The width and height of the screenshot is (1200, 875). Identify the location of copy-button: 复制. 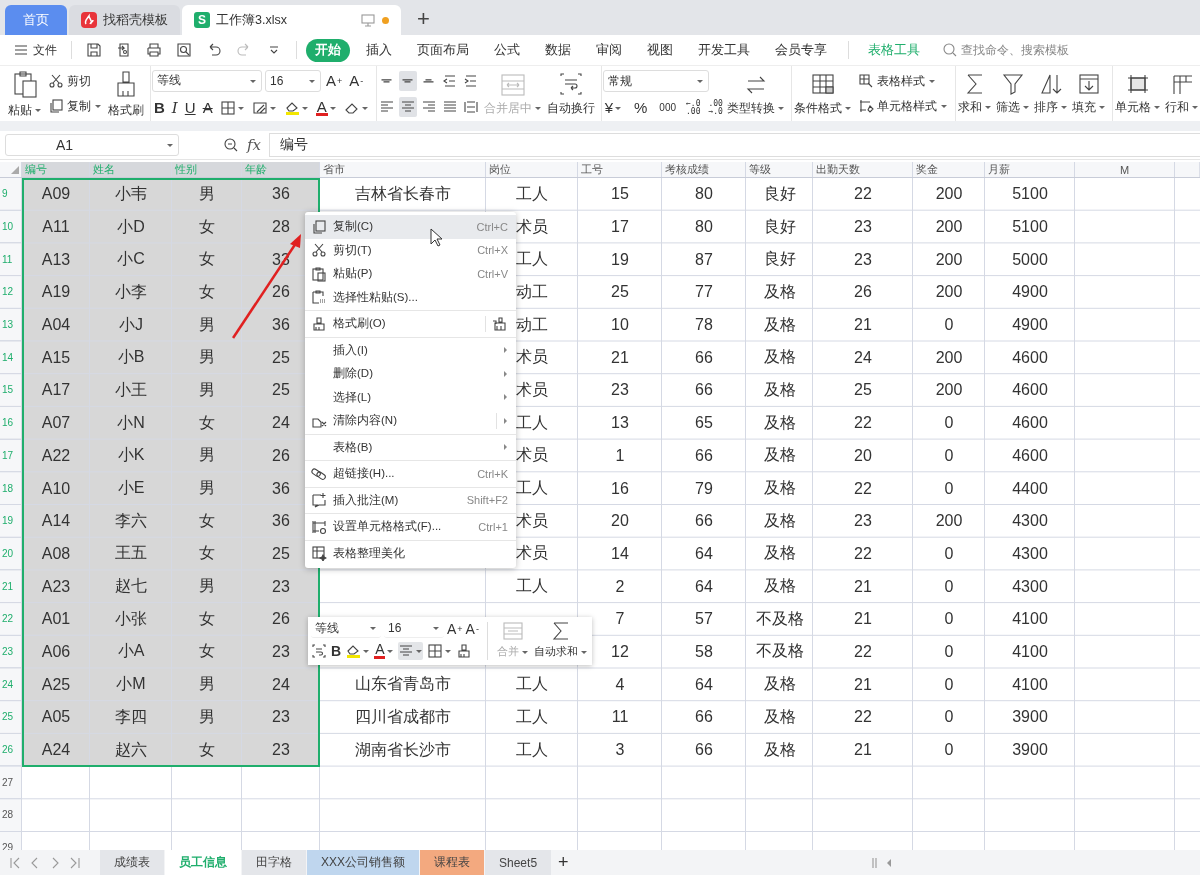
(75, 106).